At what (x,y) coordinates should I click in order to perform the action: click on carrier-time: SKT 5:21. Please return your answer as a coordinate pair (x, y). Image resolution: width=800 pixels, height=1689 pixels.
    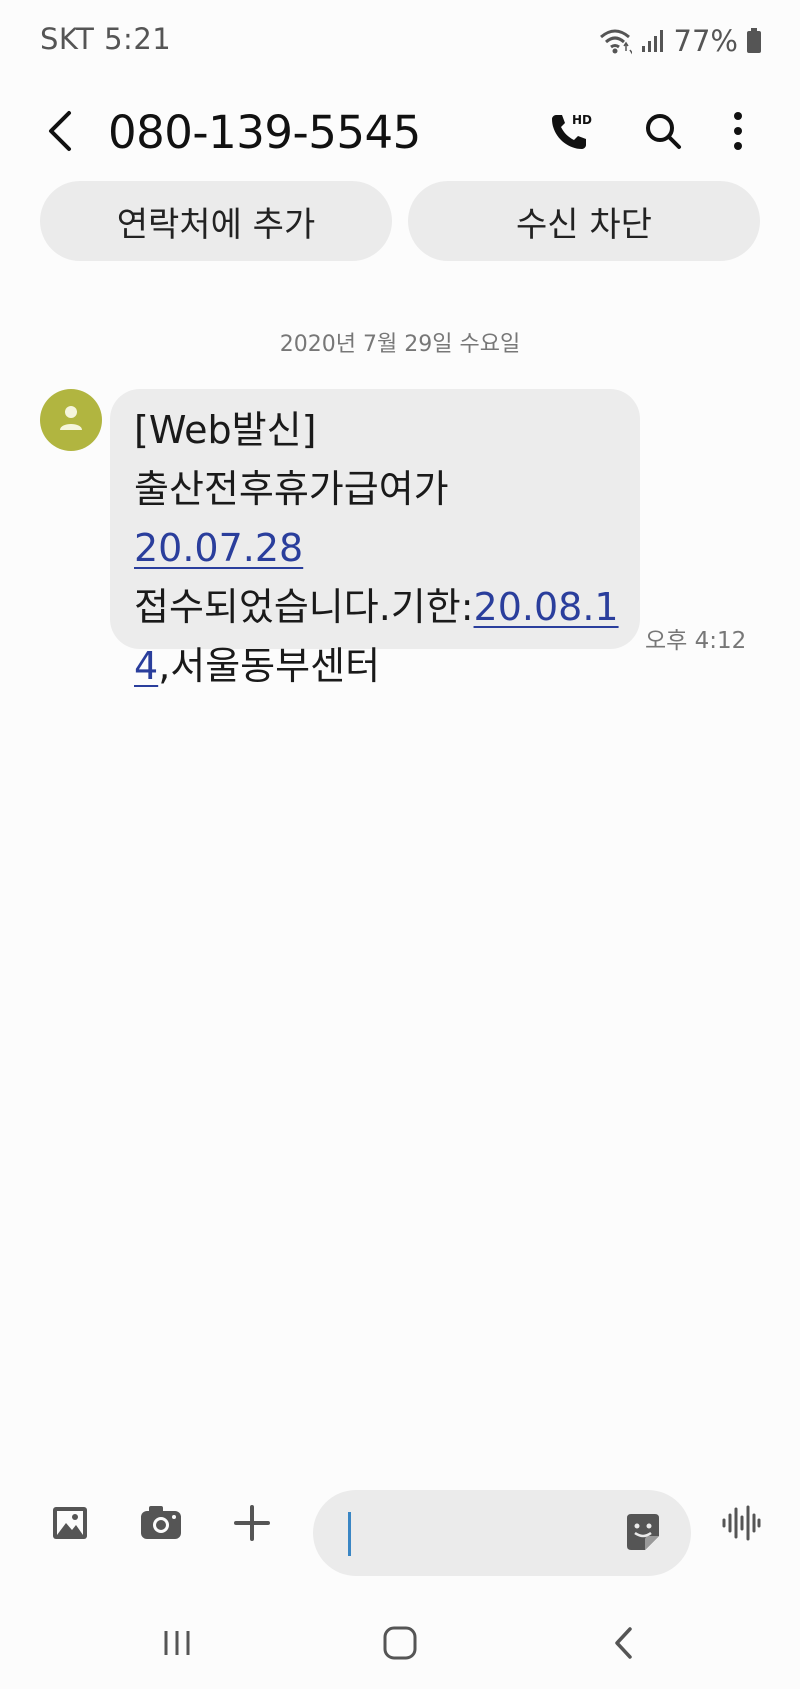
    Looking at the image, I should click on (106, 39).